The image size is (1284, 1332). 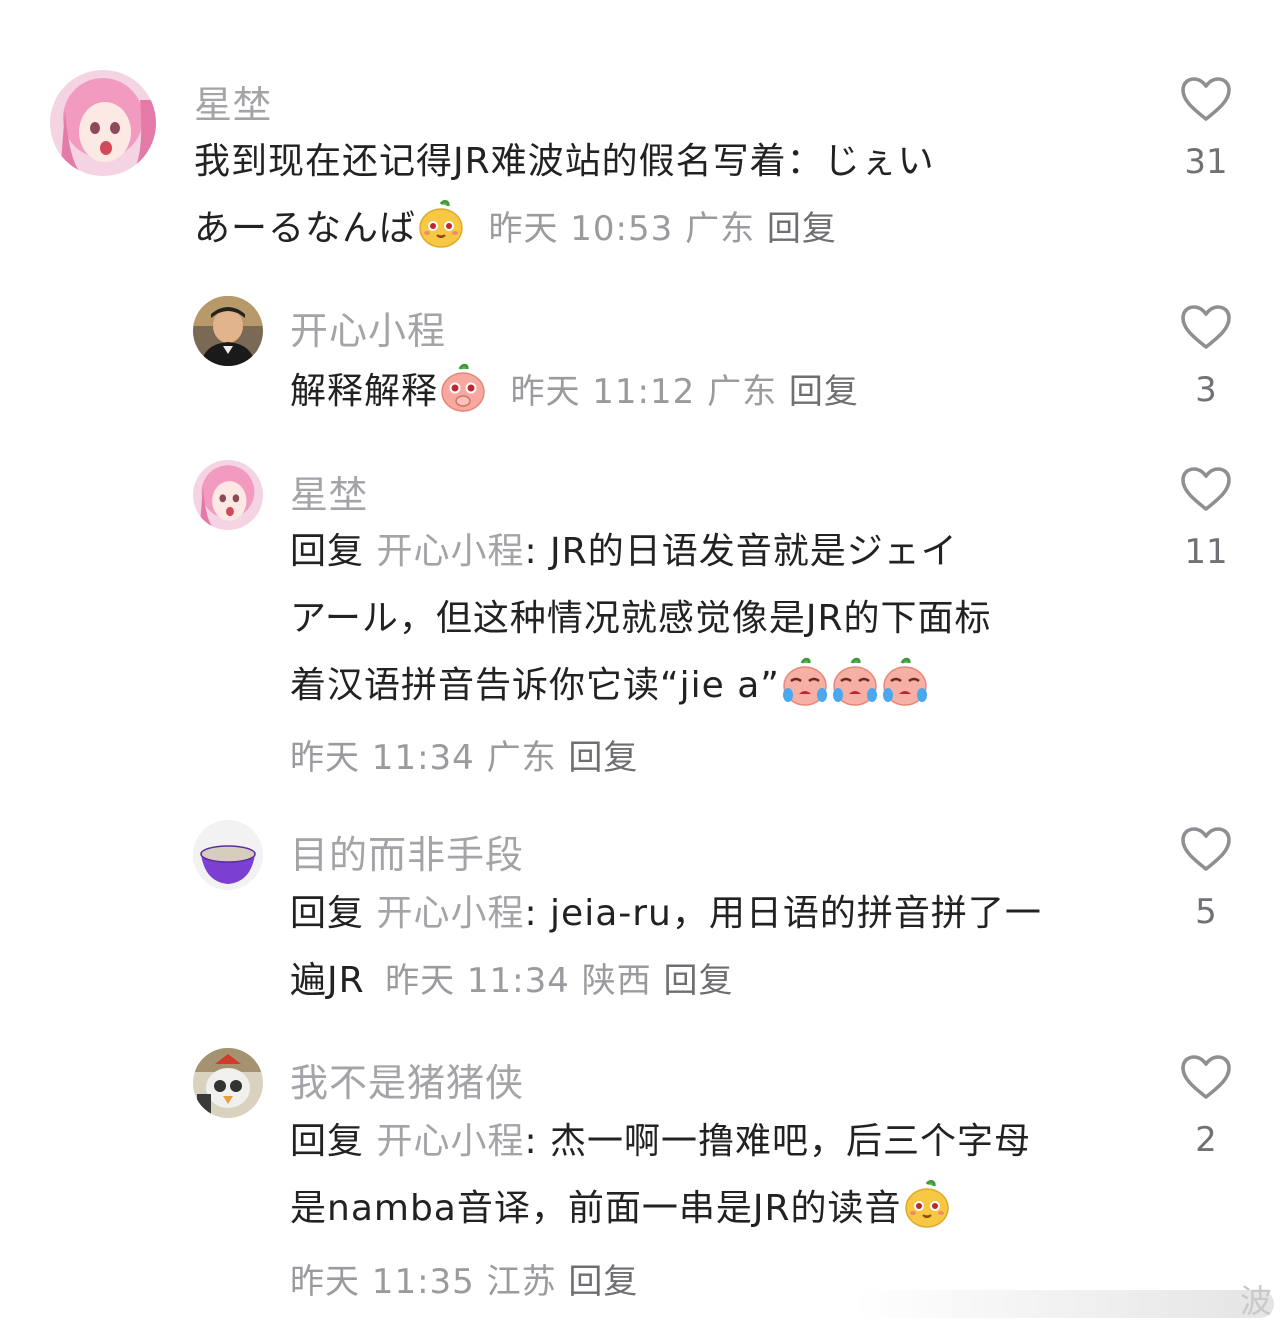 I want to click on comment-text-line2: 遍JR, so click(x=327, y=980).